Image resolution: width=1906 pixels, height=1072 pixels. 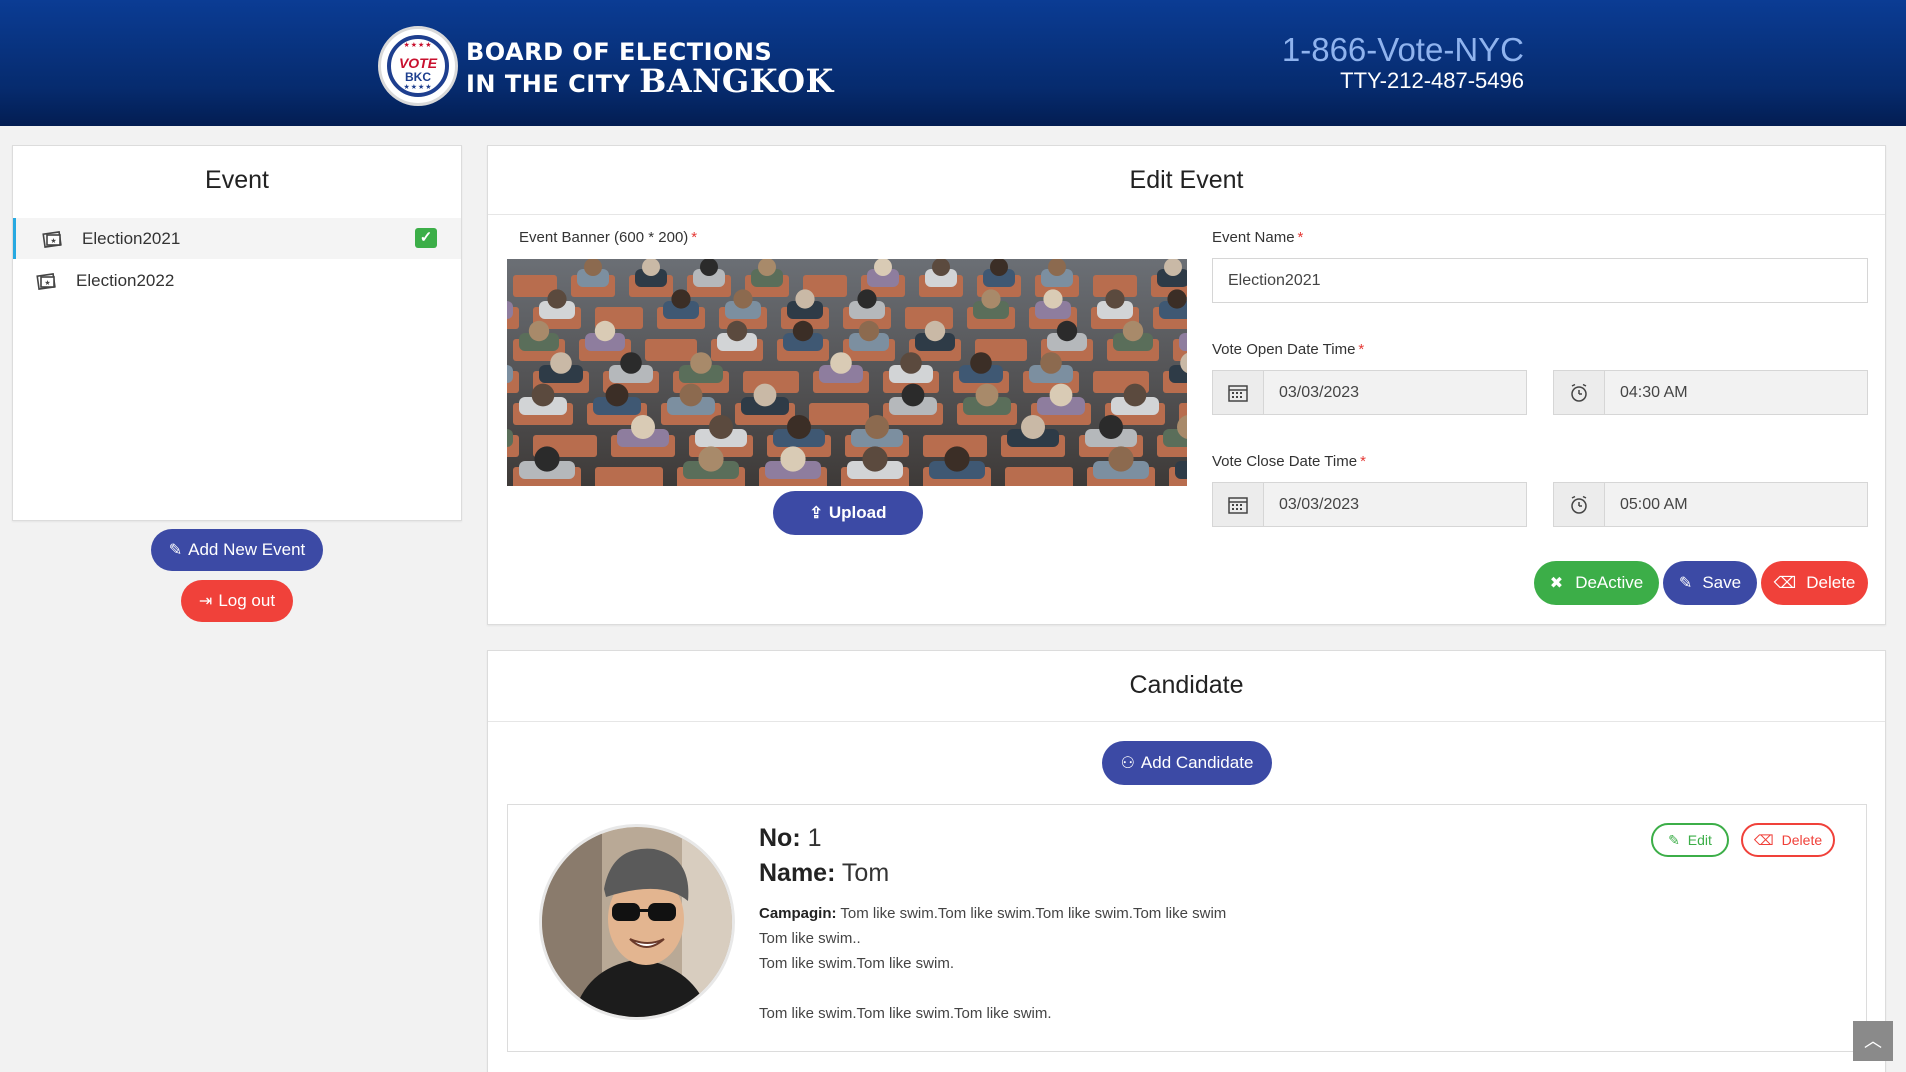 What do you see at coordinates (1369, 392) in the screenshot?
I see `open-date-input: 03/03/2023` at bounding box center [1369, 392].